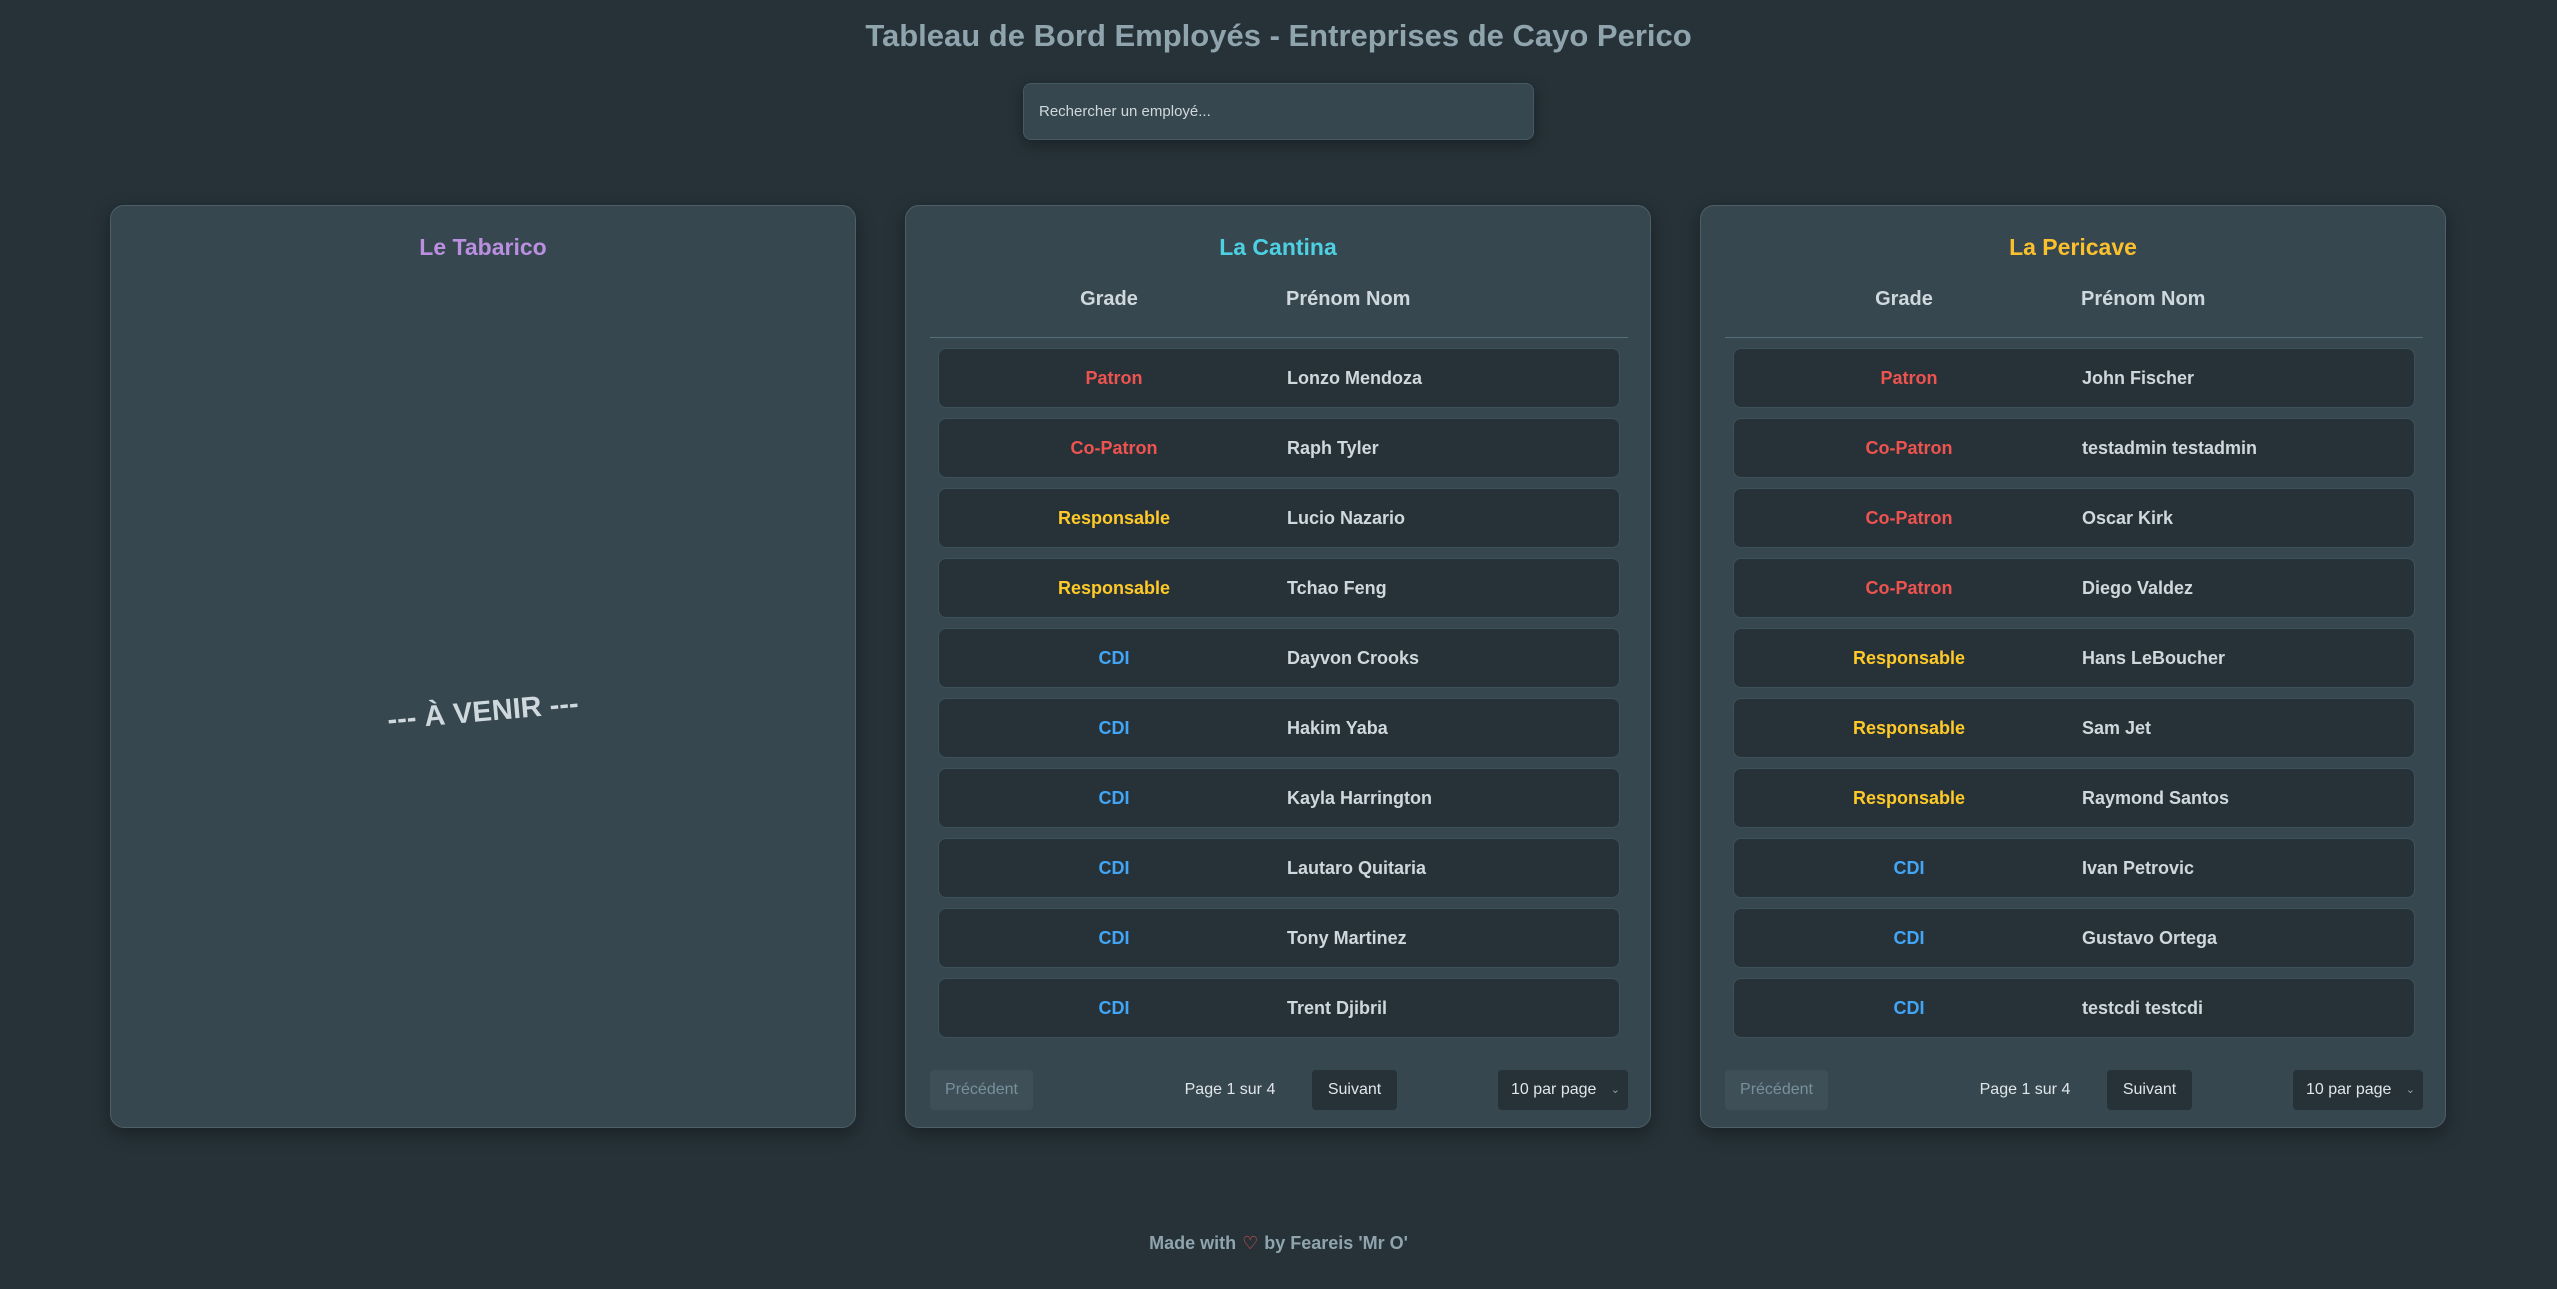 The width and height of the screenshot is (2557, 1289). I want to click on name-cell: Diego Valdez, so click(2138, 588).